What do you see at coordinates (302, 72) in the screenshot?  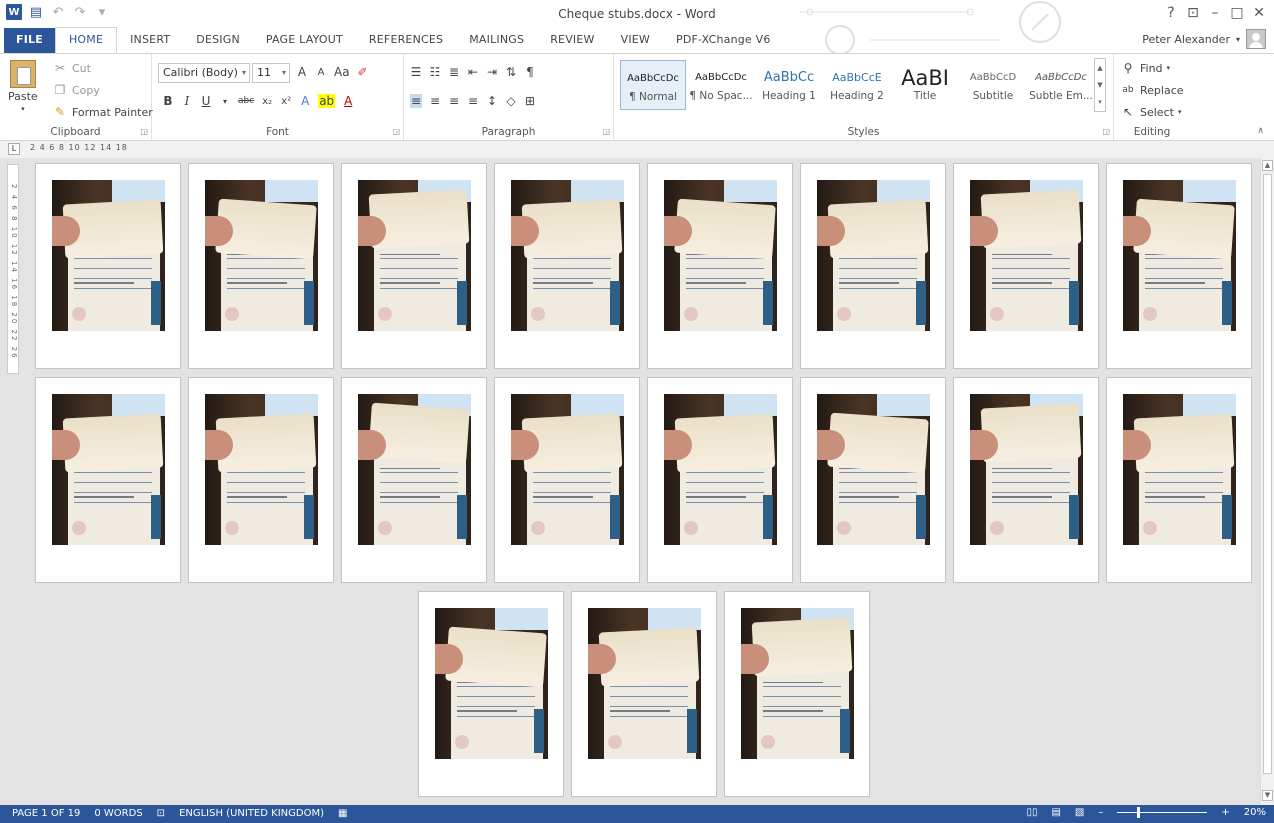 I see `grow-font-button: A` at bounding box center [302, 72].